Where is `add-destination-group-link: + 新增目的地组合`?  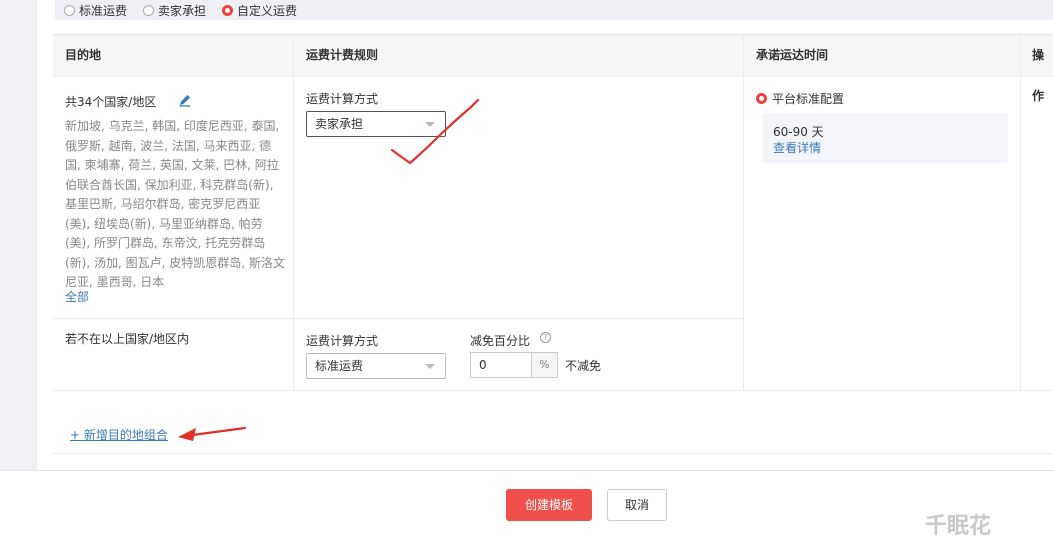
add-destination-group-link: + 新增目的地组合 is located at coordinates (119, 434).